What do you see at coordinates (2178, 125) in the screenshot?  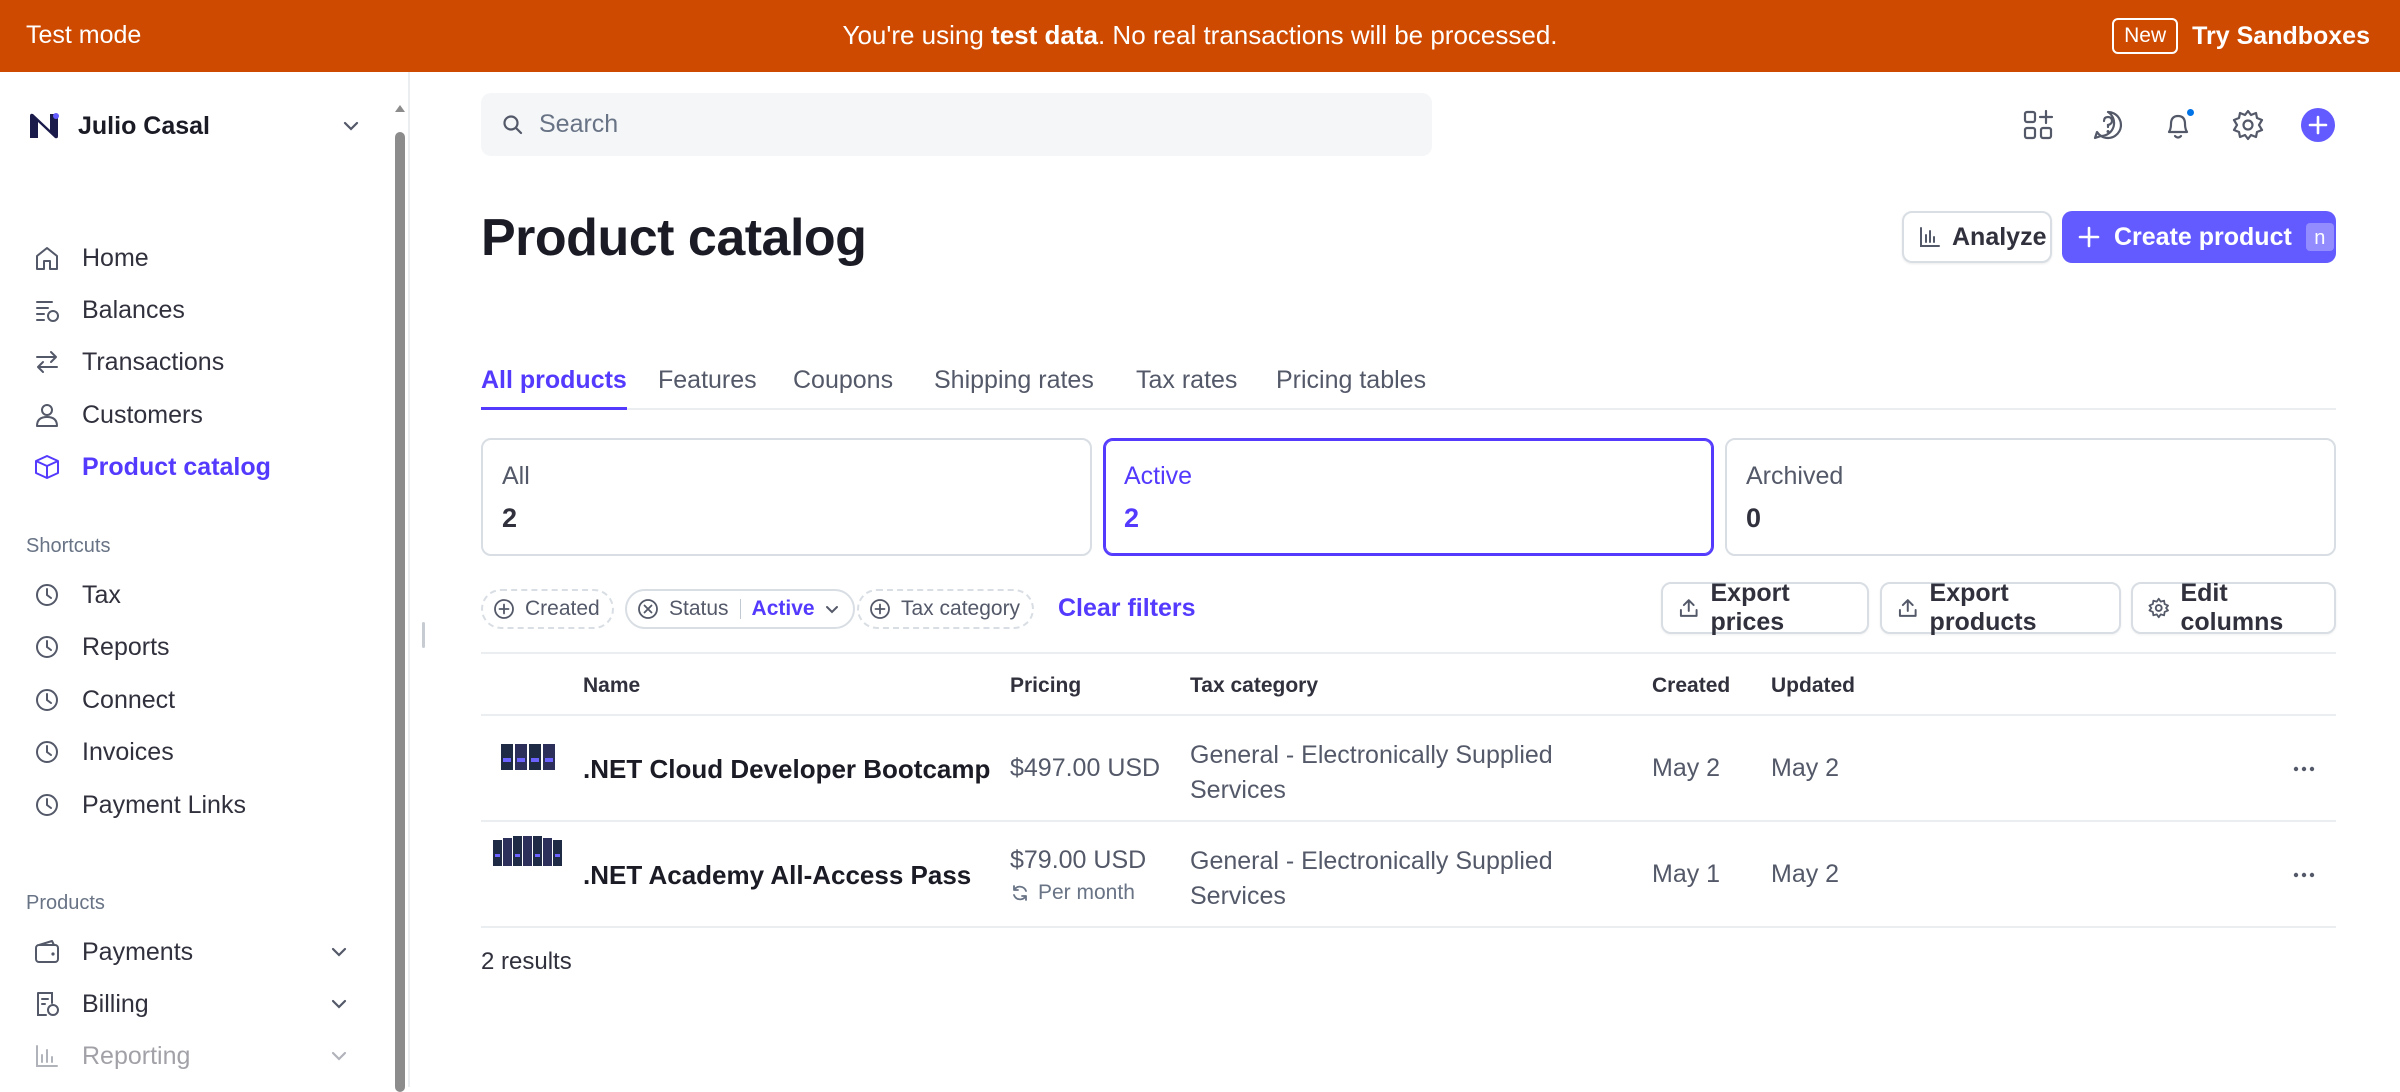 I see `notifications-button` at bounding box center [2178, 125].